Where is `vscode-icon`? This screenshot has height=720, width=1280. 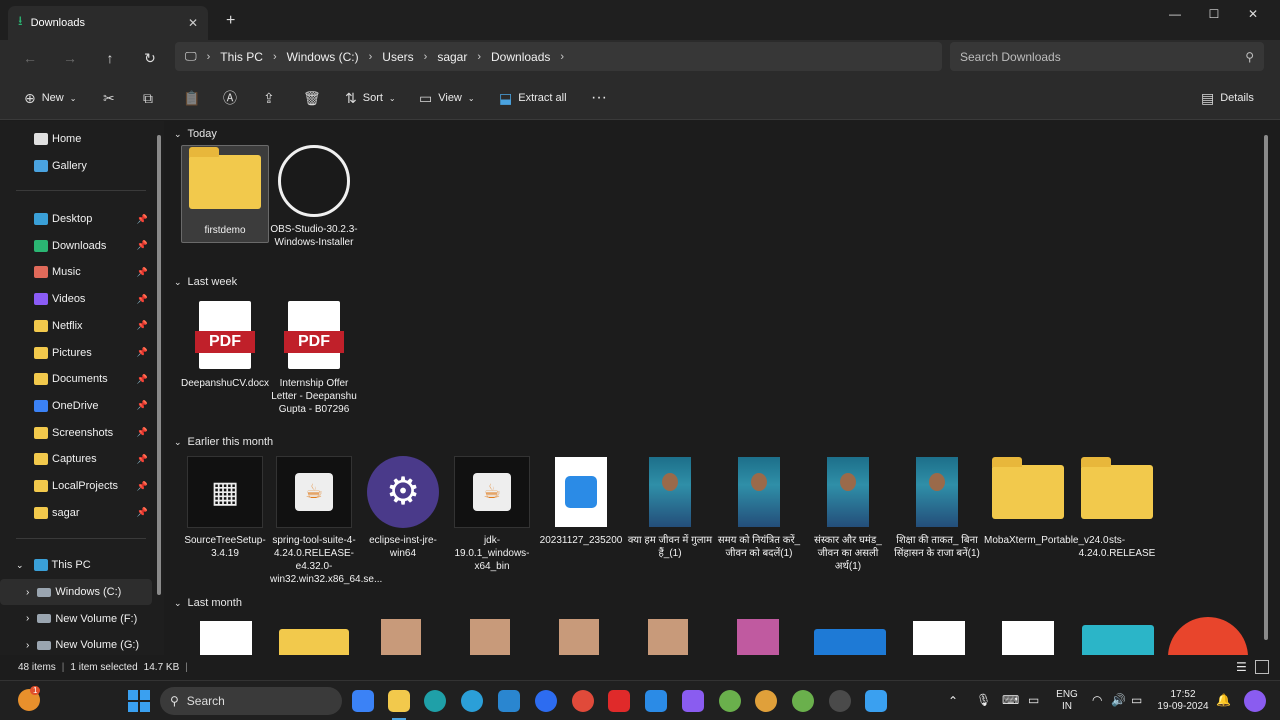
vscode-icon is located at coordinates (656, 701).